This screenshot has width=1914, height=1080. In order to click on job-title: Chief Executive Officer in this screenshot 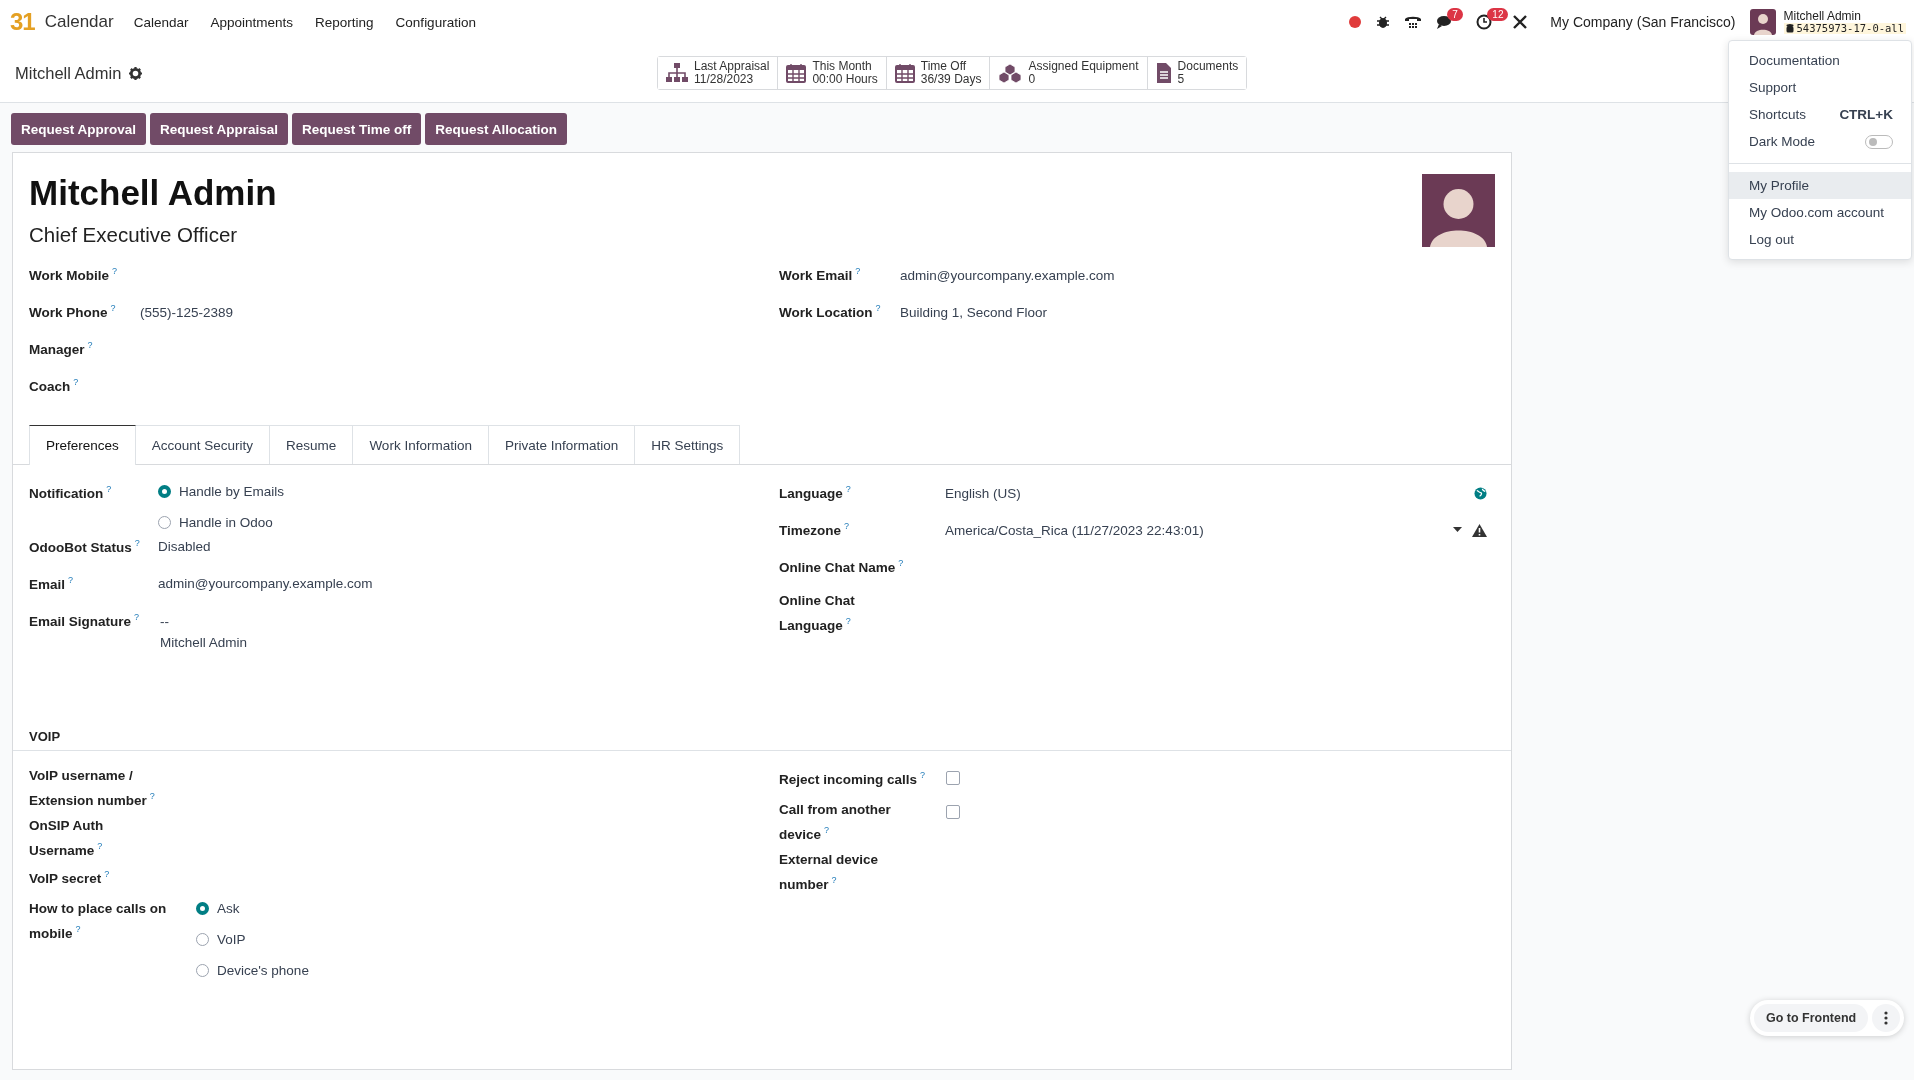, I will do `click(134, 235)`.